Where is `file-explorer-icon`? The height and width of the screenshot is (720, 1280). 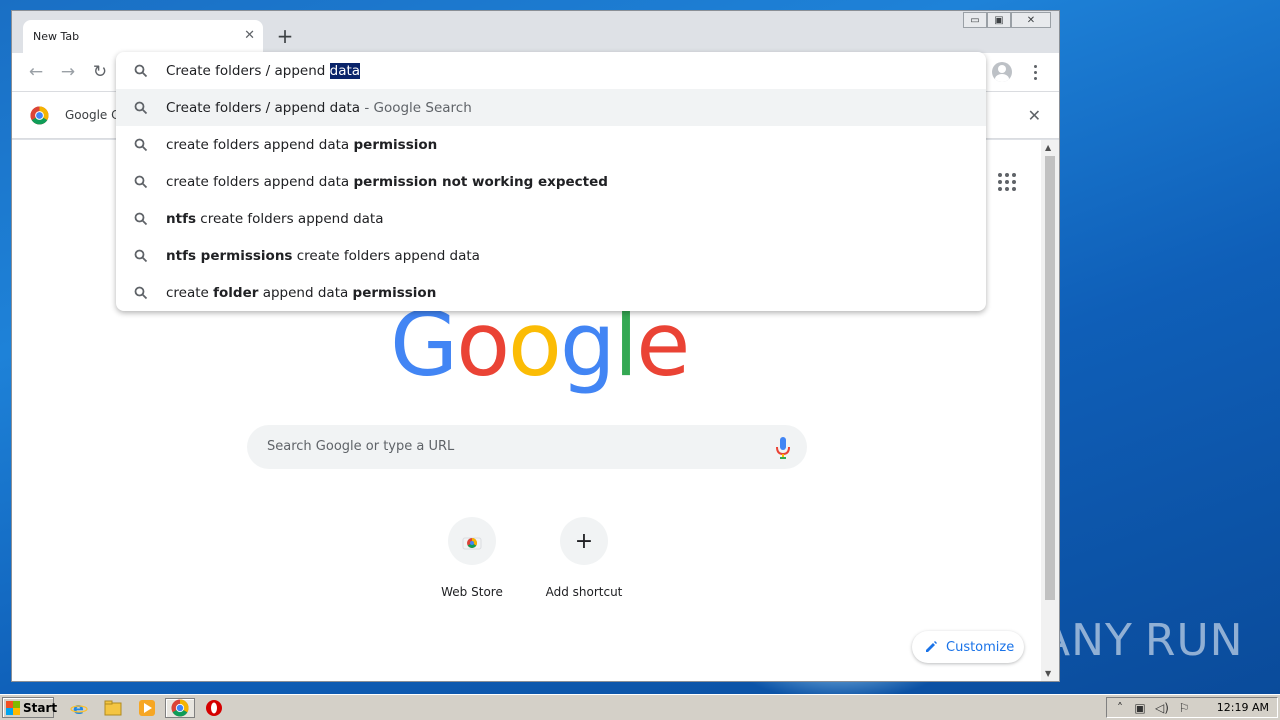 file-explorer-icon is located at coordinates (113, 708).